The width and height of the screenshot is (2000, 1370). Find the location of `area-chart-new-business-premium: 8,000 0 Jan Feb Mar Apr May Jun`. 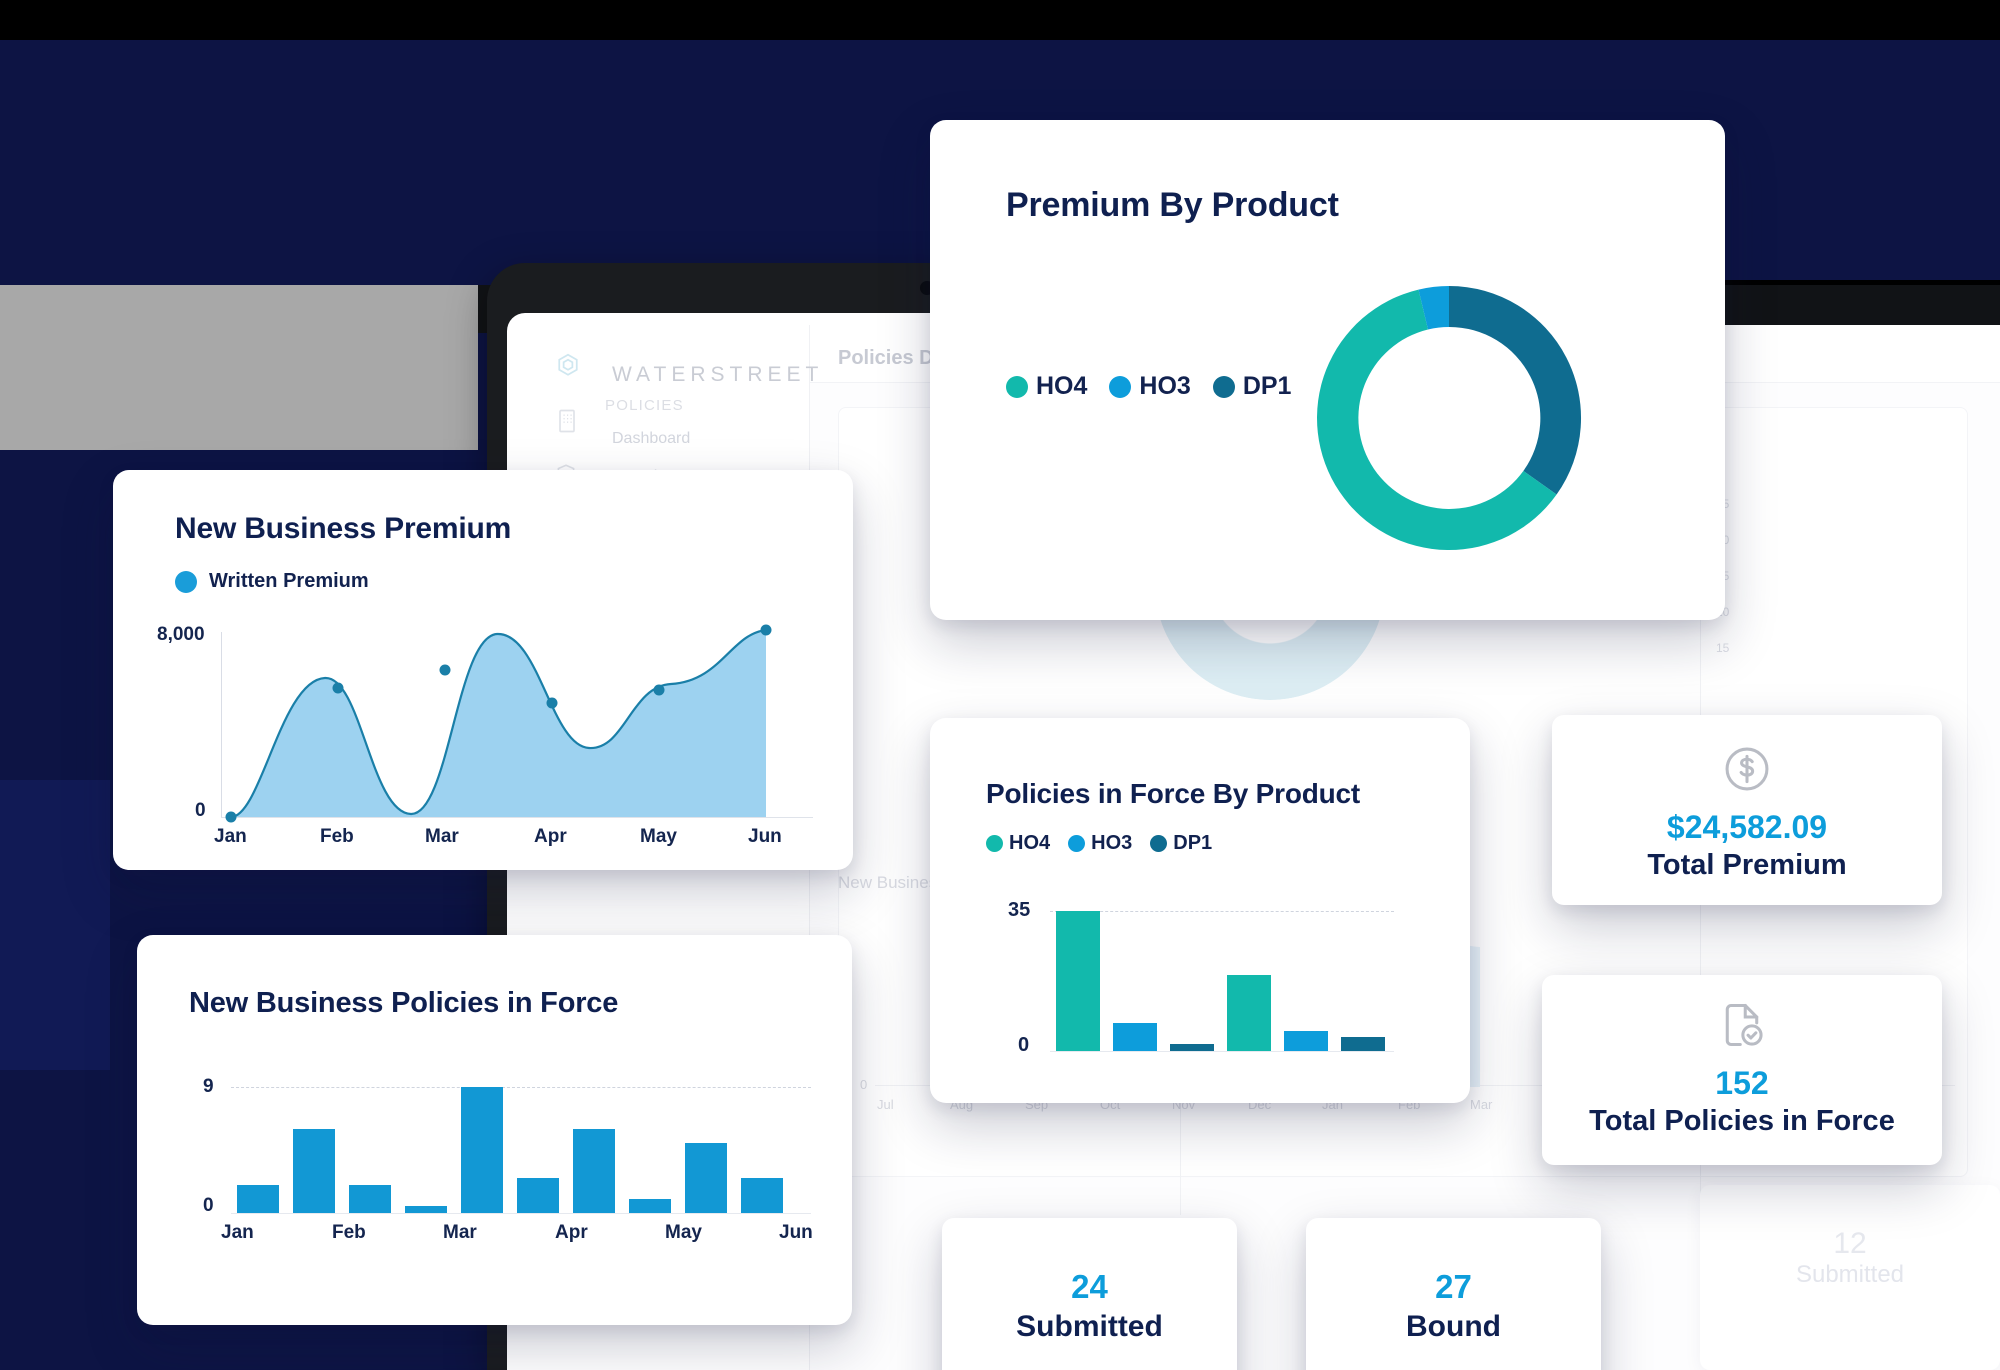

area-chart-new-business-premium: 8,000 0 Jan Feb Mar Apr May Jun is located at coordinates (487, 733).